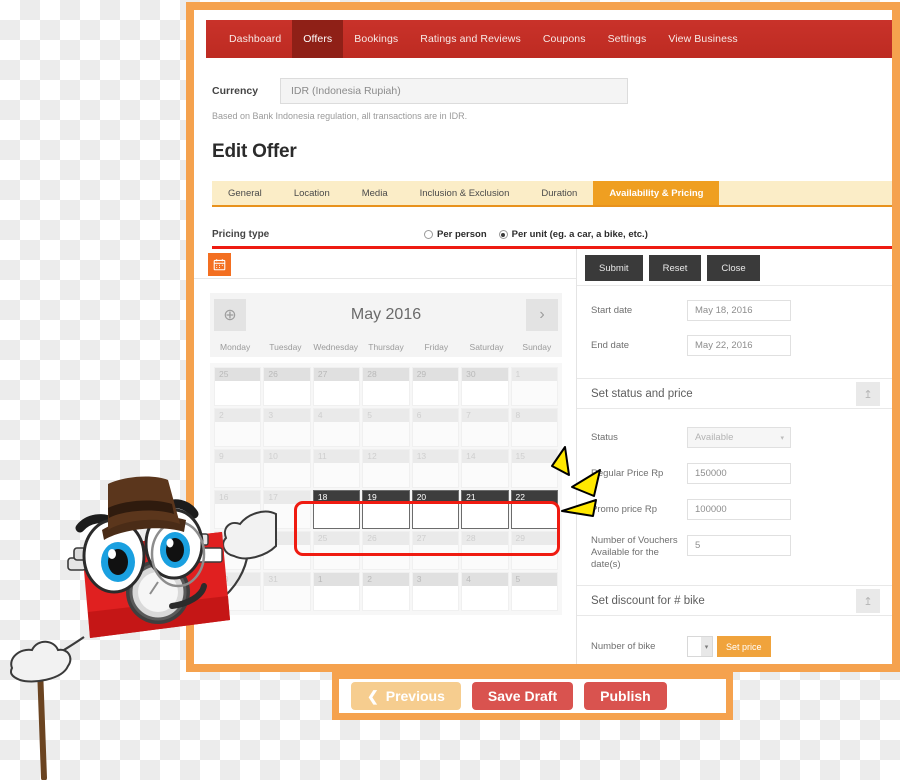  Describe the element at coordinates (614, 268) in the screenshot. I see `submit-button: Submit` at that location.